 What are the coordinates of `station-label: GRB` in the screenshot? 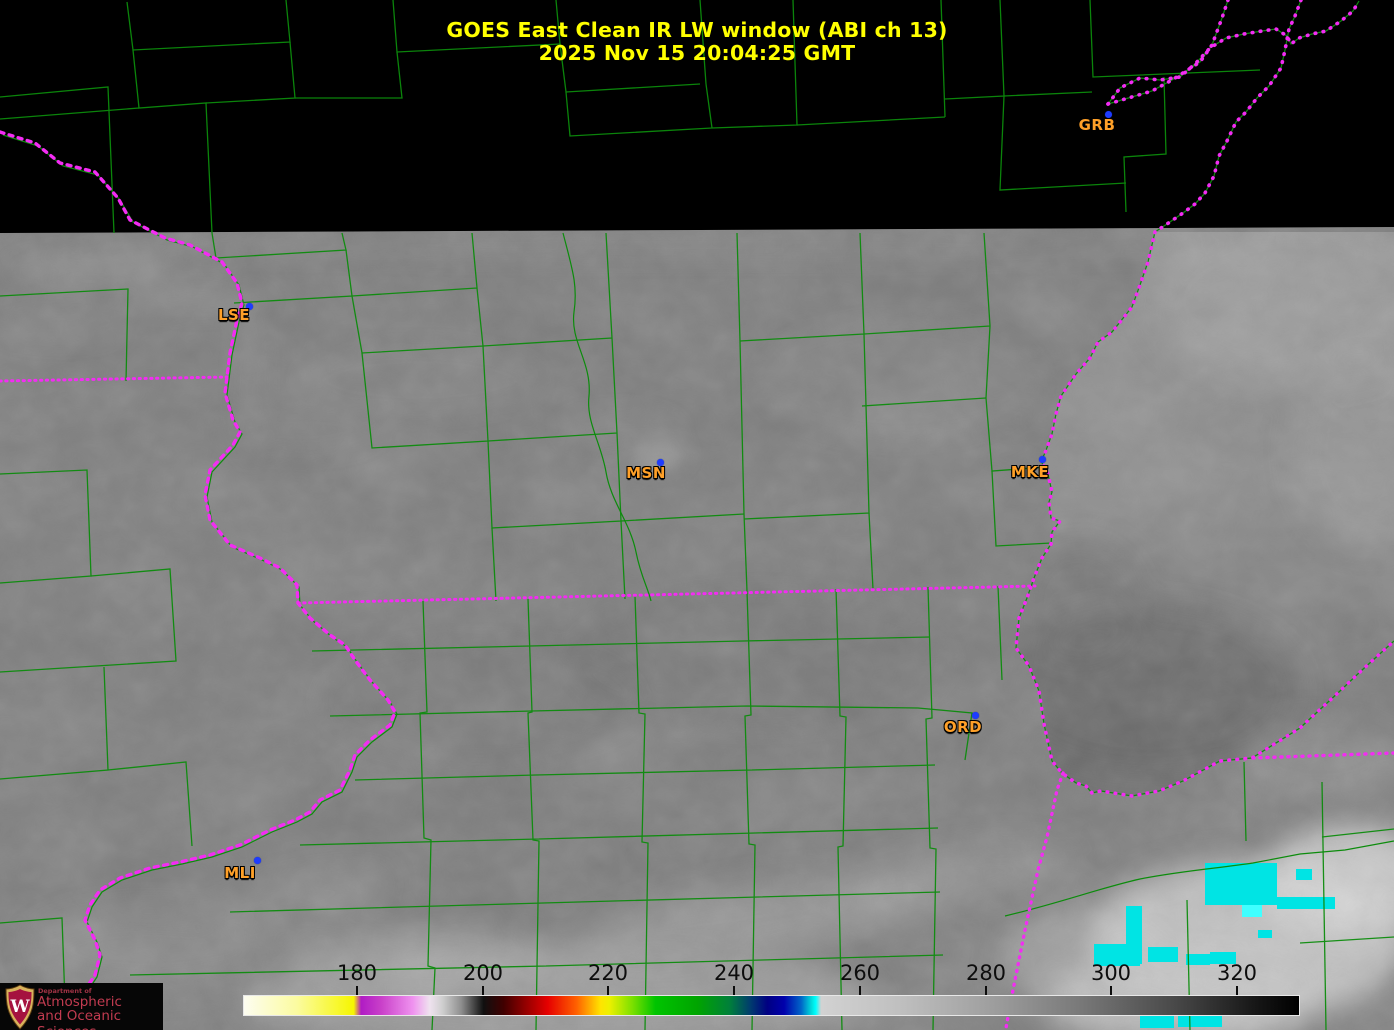 It's located at (1097, 125).